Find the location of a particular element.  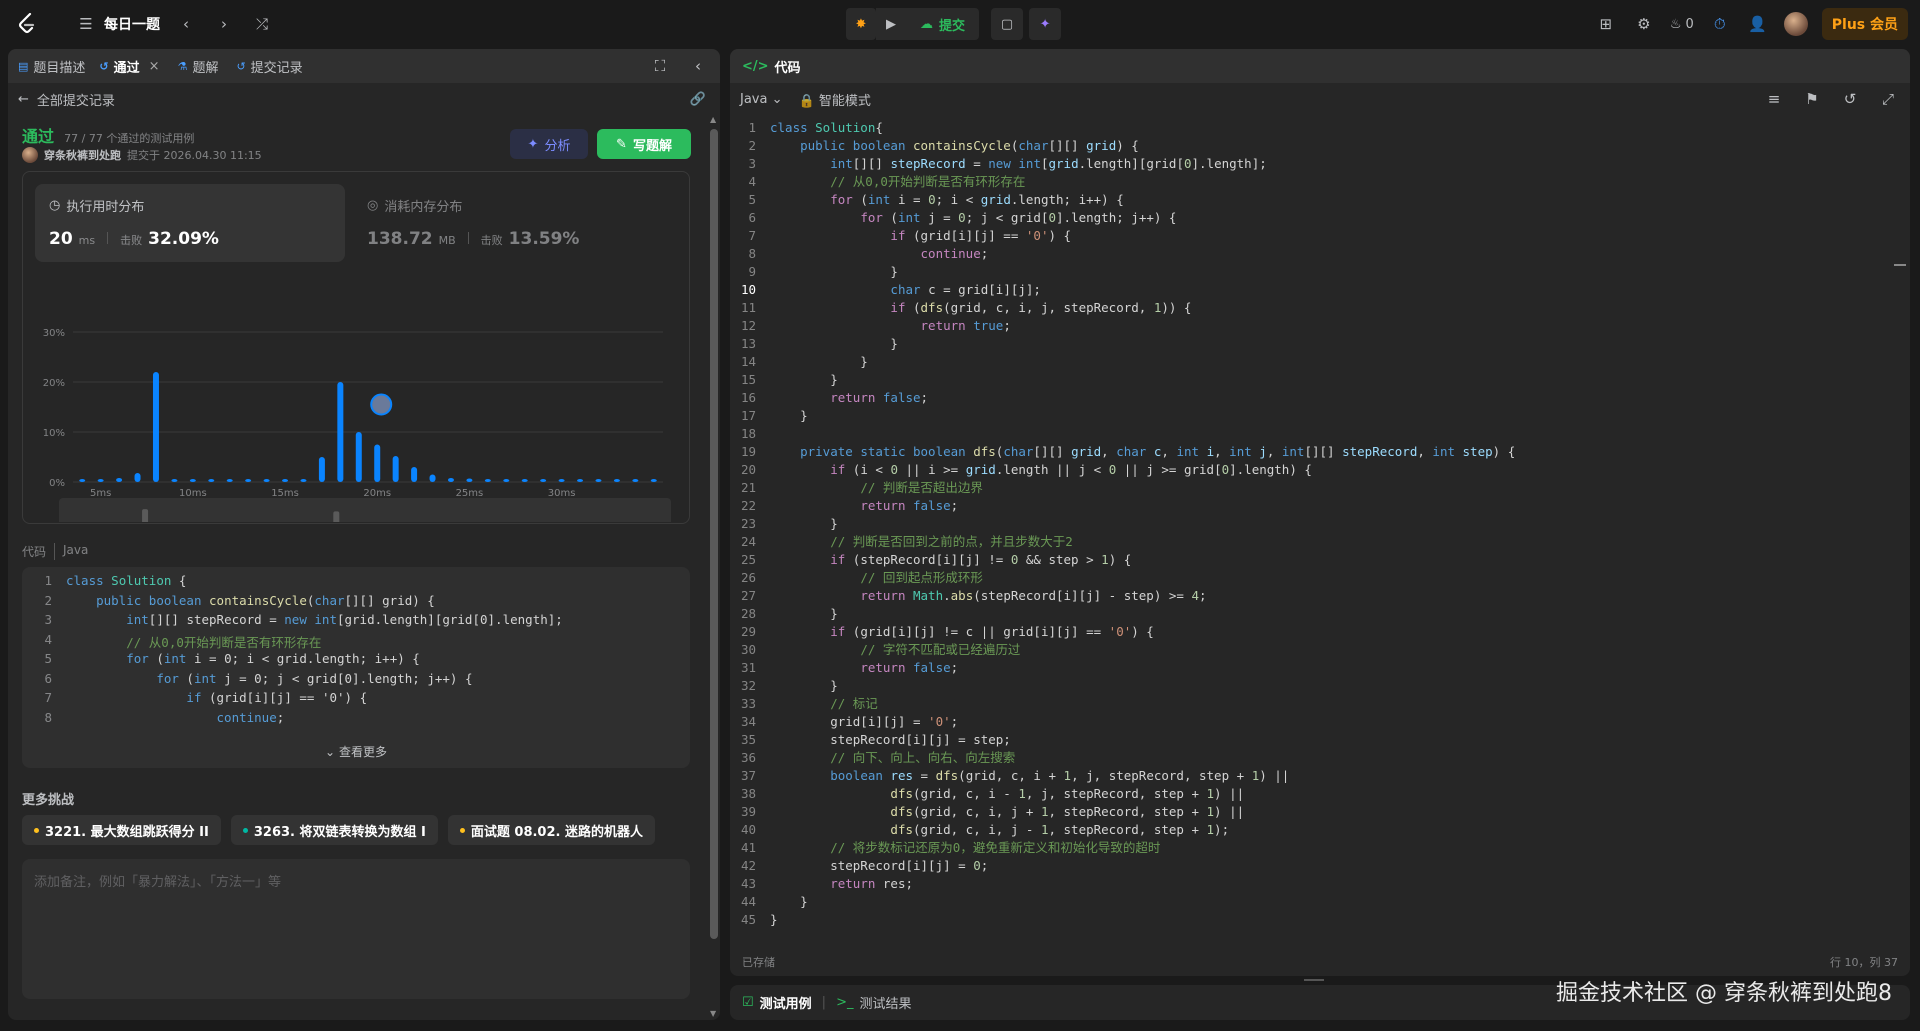

tab-description: ▤ 题目描述 is located at coordinates (51, 66).